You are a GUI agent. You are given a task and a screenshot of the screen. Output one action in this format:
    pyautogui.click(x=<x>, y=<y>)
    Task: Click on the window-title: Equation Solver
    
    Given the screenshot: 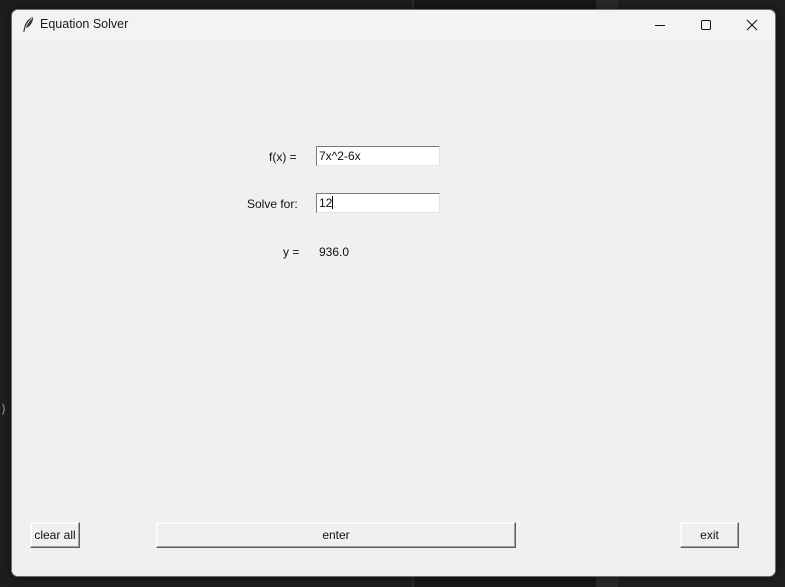 What is the action you would take?
    pyautogui.click(x=84, y=24)
    